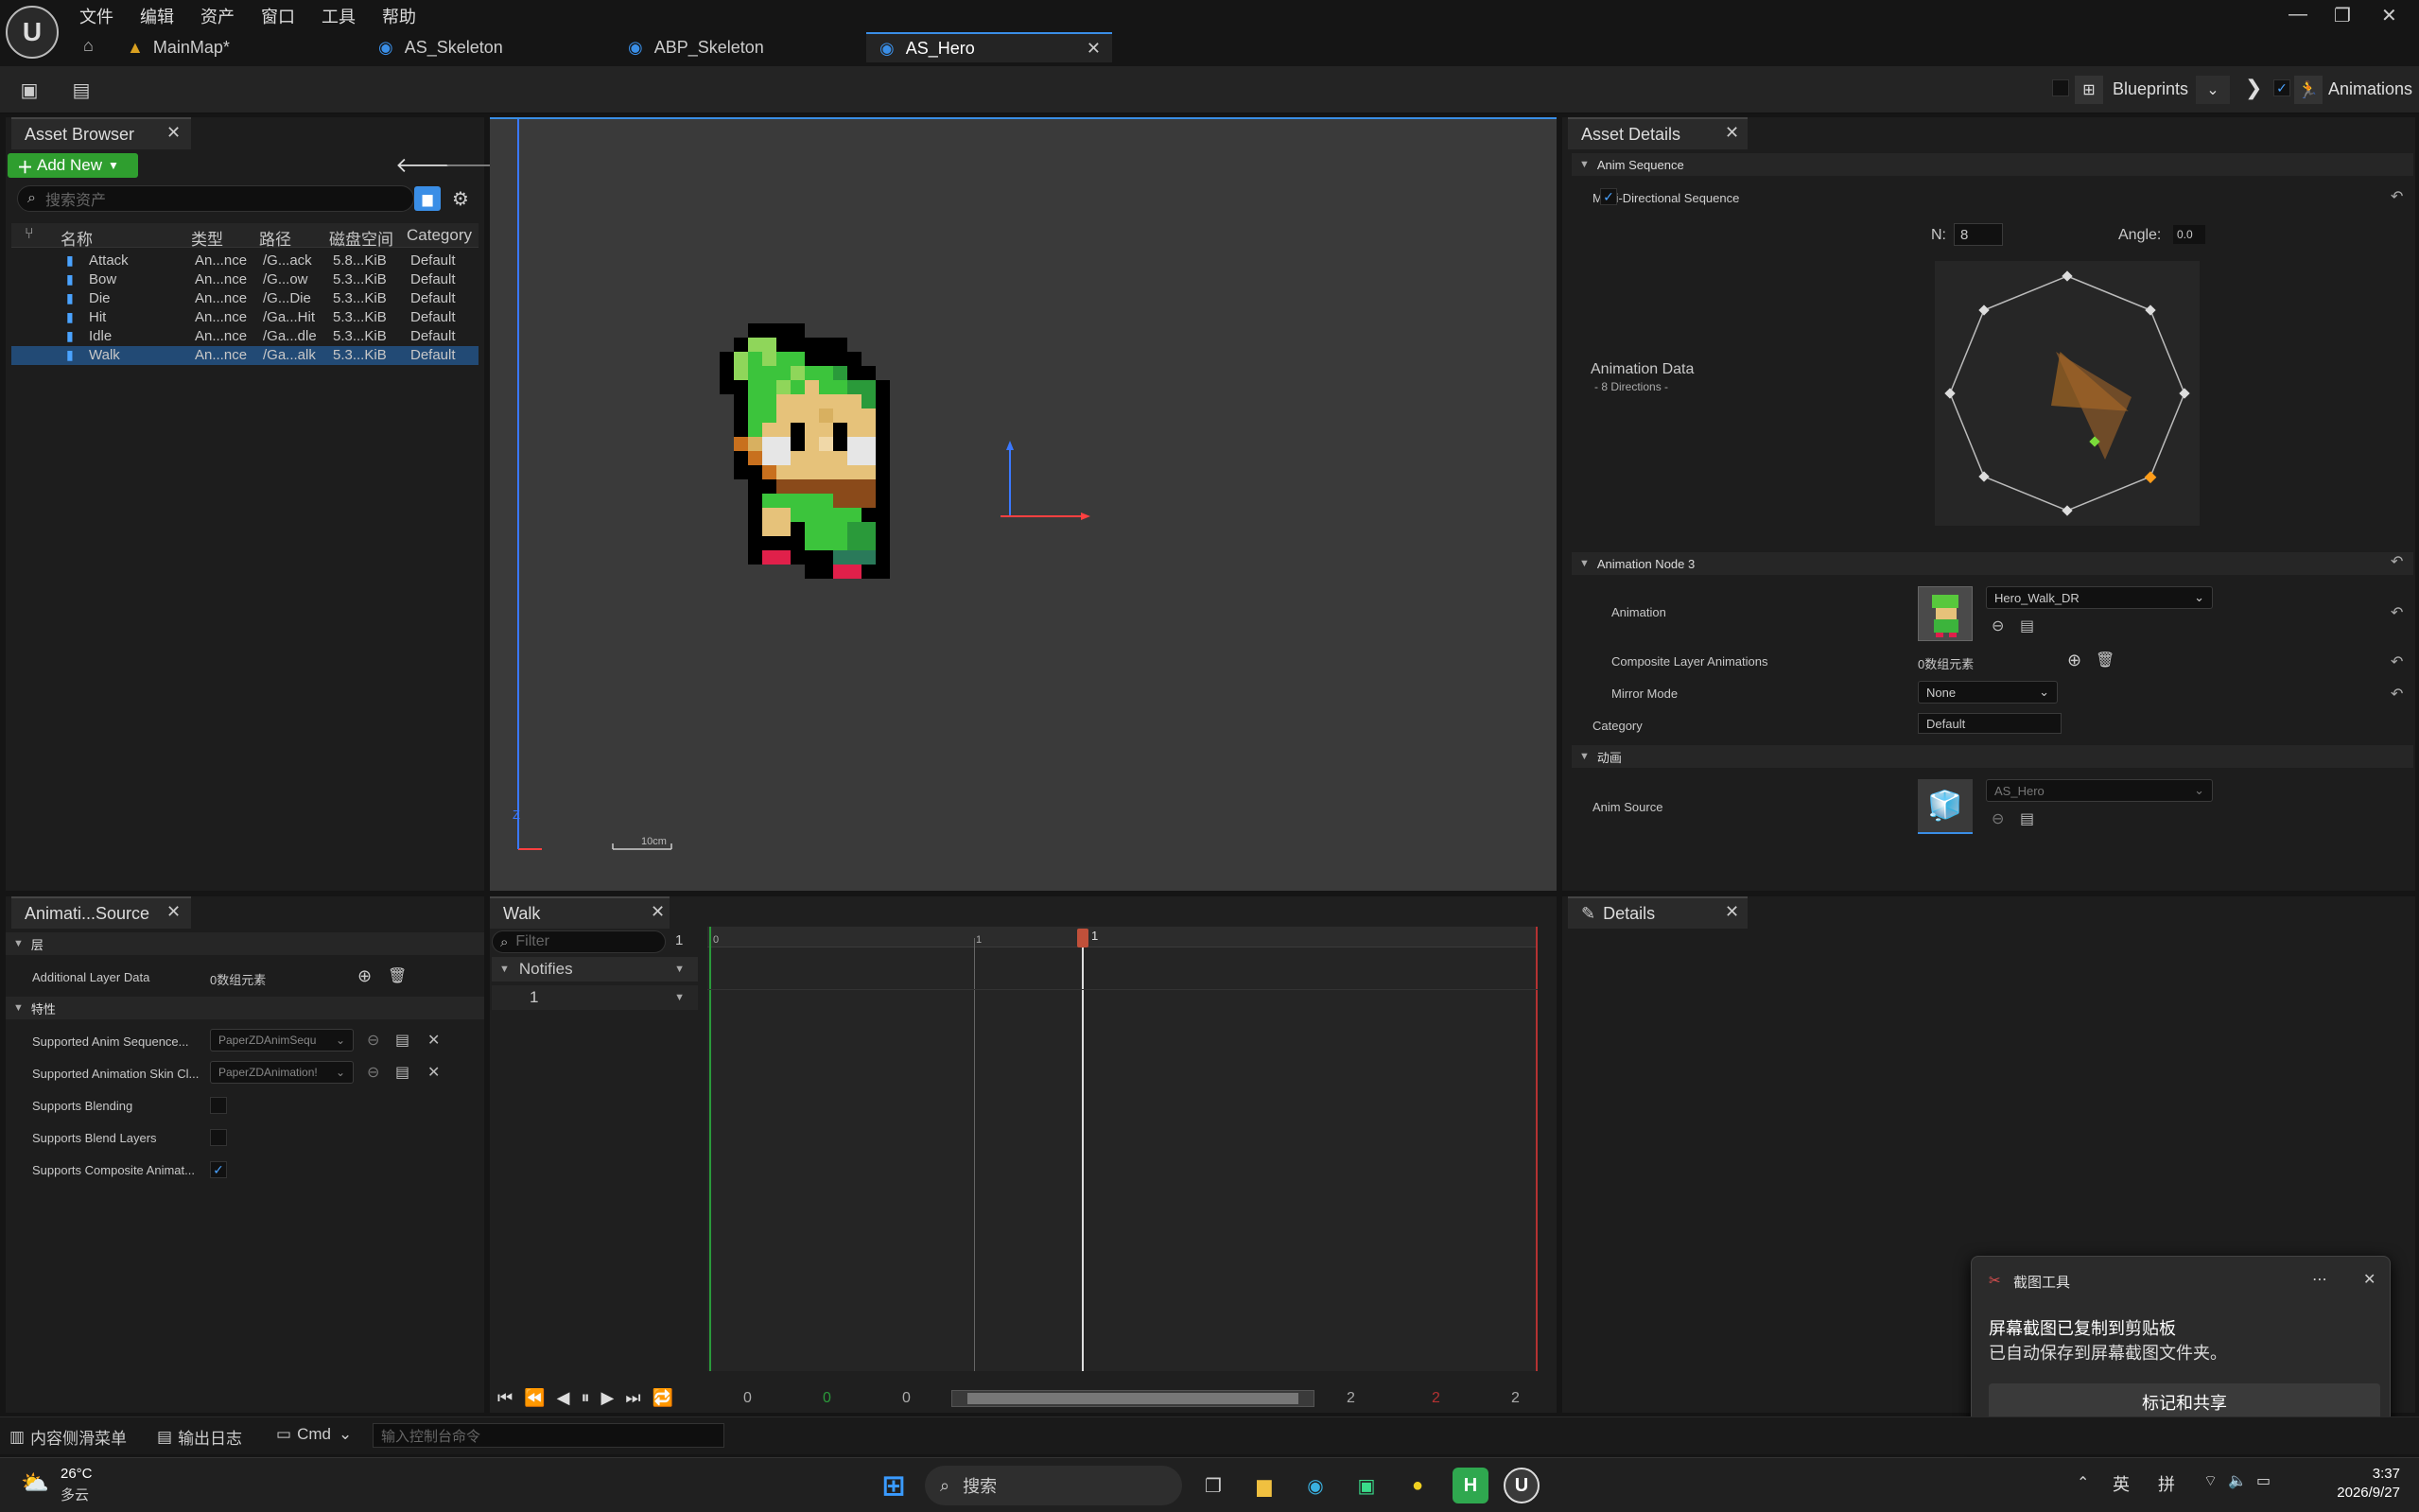 The width and height of the screenshot is (2419, 1512). Describe the element at coordinates (2083, 1482) in the screenshot. I see `chevron-up-icon: ⌃` at that location.